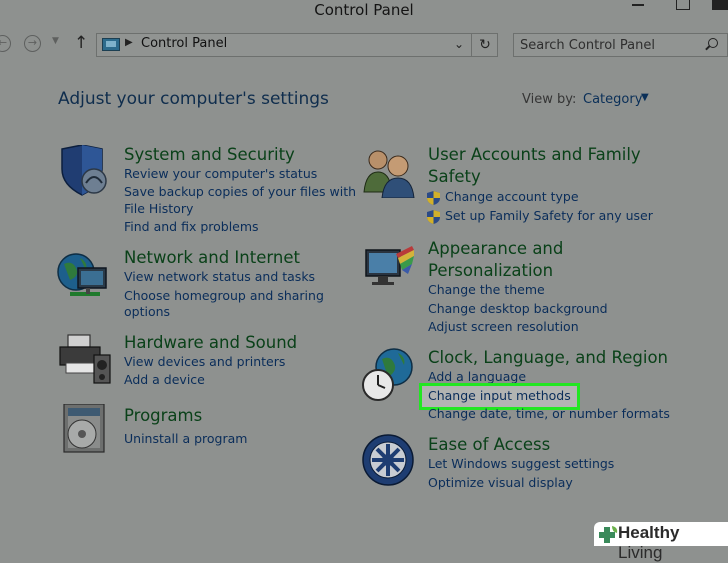 This screenshot has width=728, height=563. I want to click on view-by-dropdown: Category, so click(612, 99).